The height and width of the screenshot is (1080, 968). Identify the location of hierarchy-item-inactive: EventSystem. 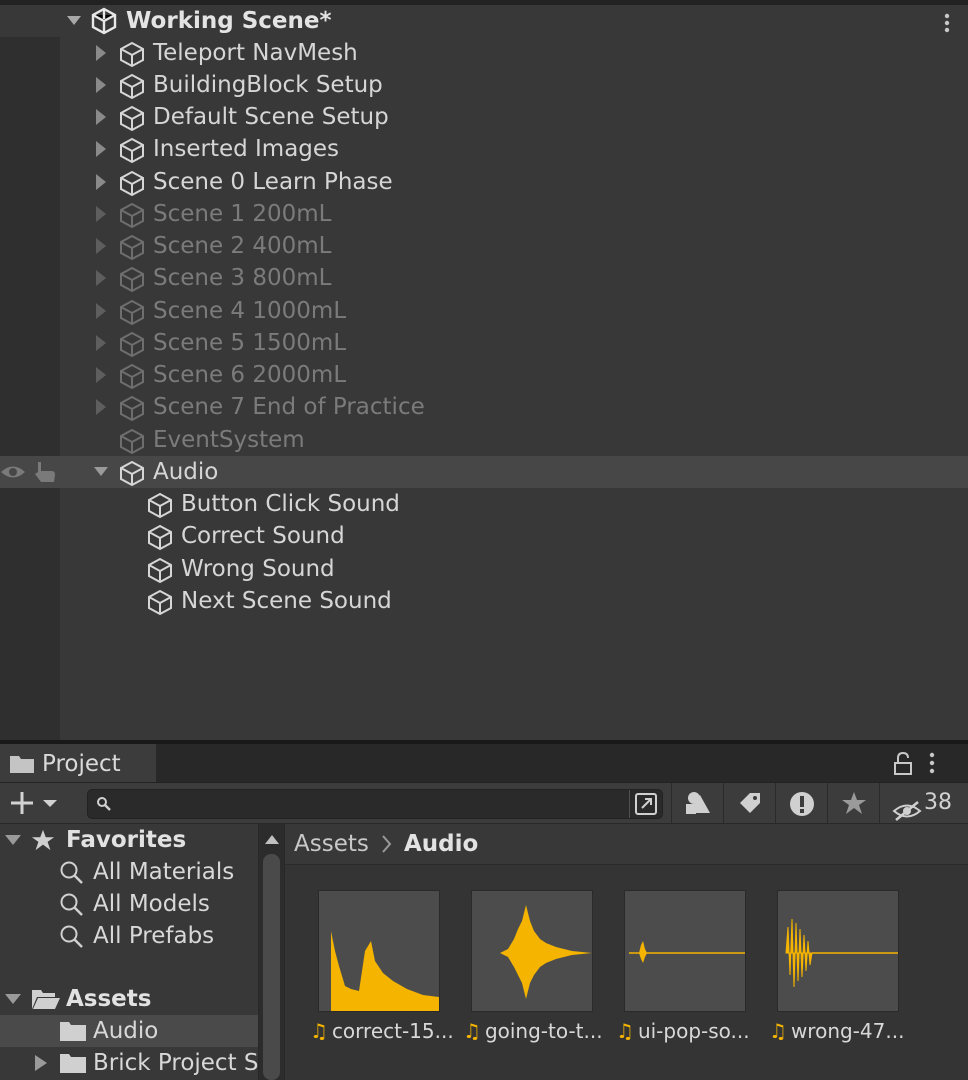
(484, 440).